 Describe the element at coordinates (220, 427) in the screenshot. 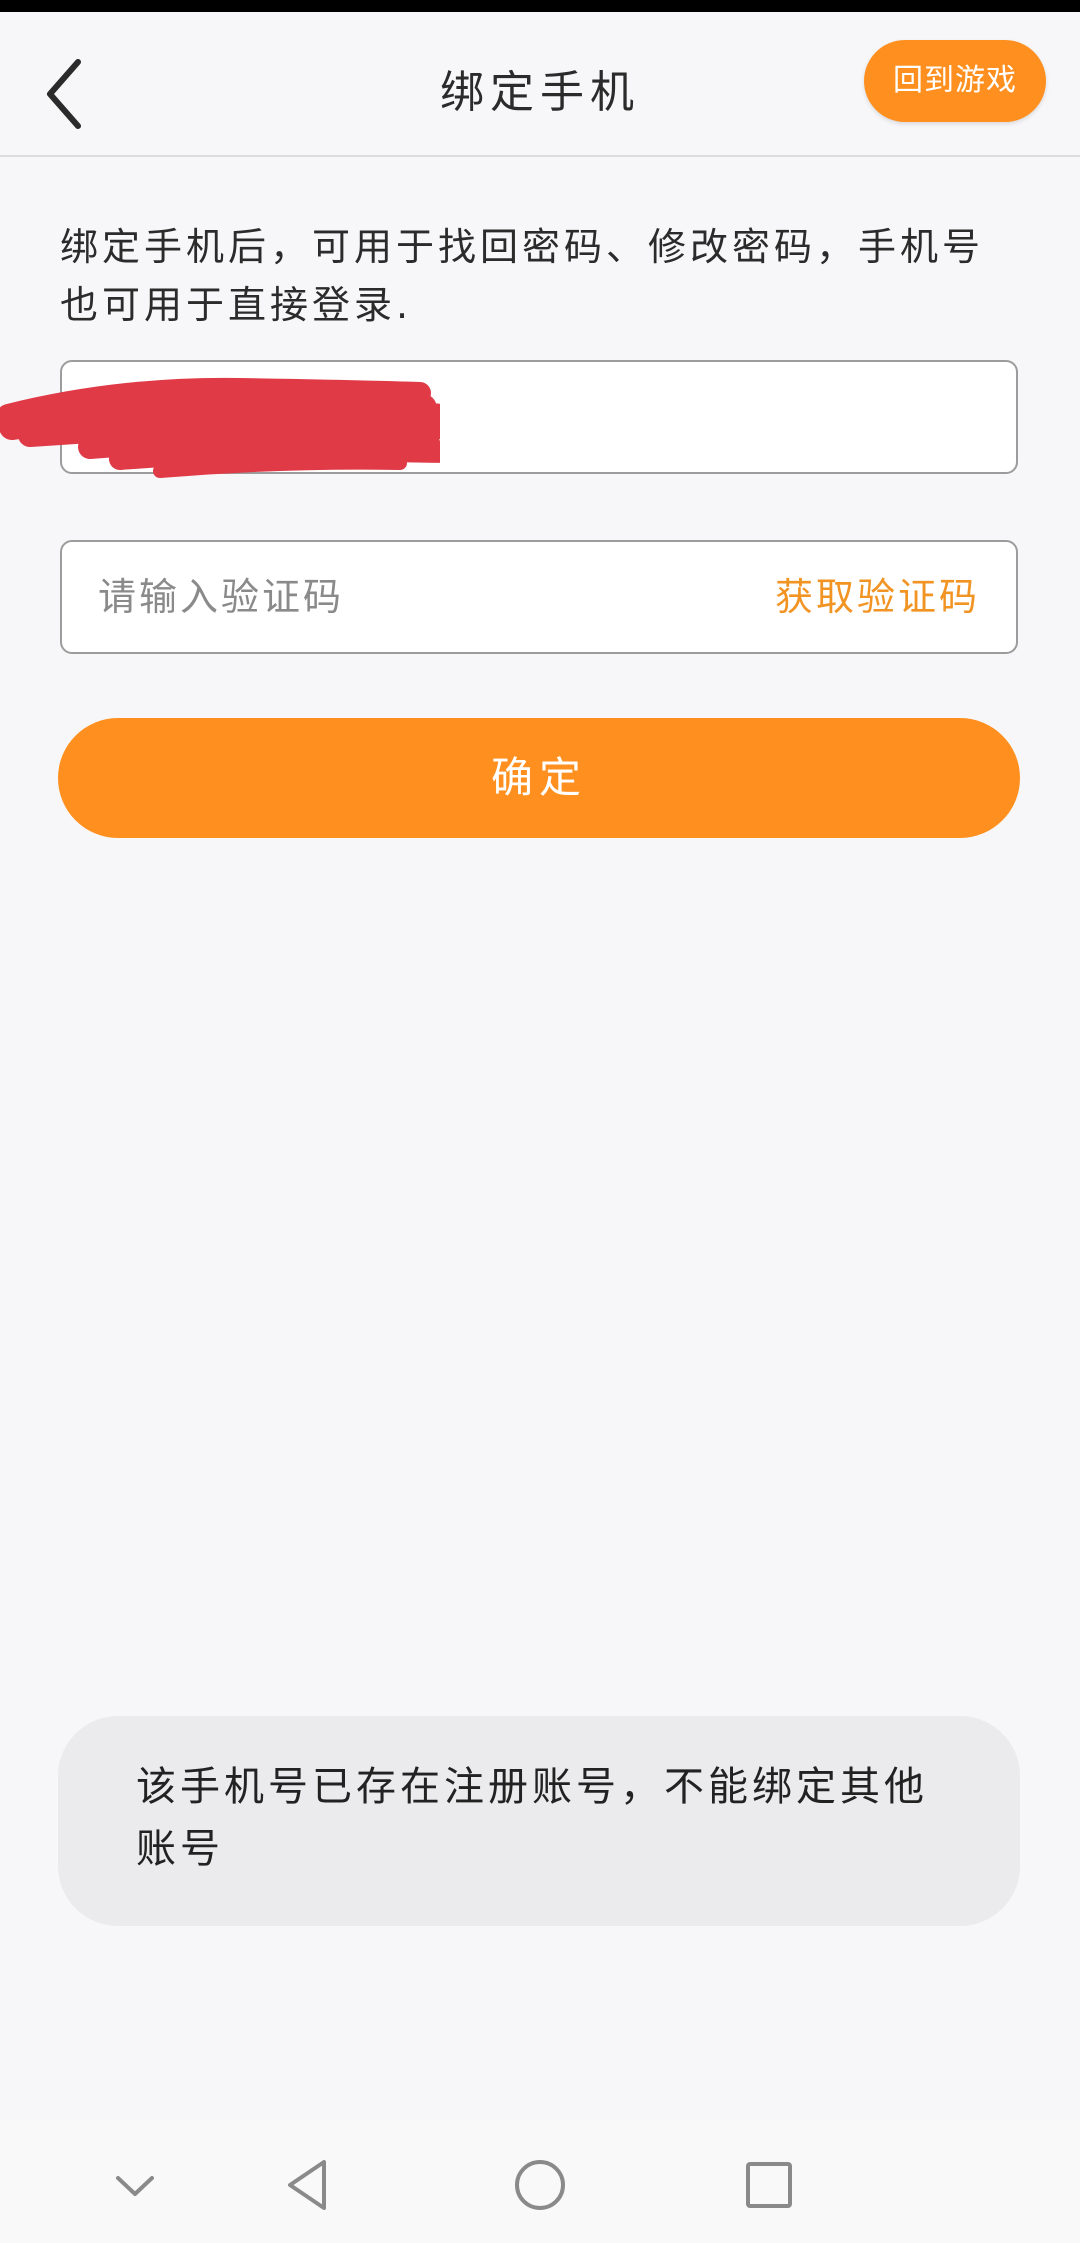

I see `redaction-scribble` at that location.